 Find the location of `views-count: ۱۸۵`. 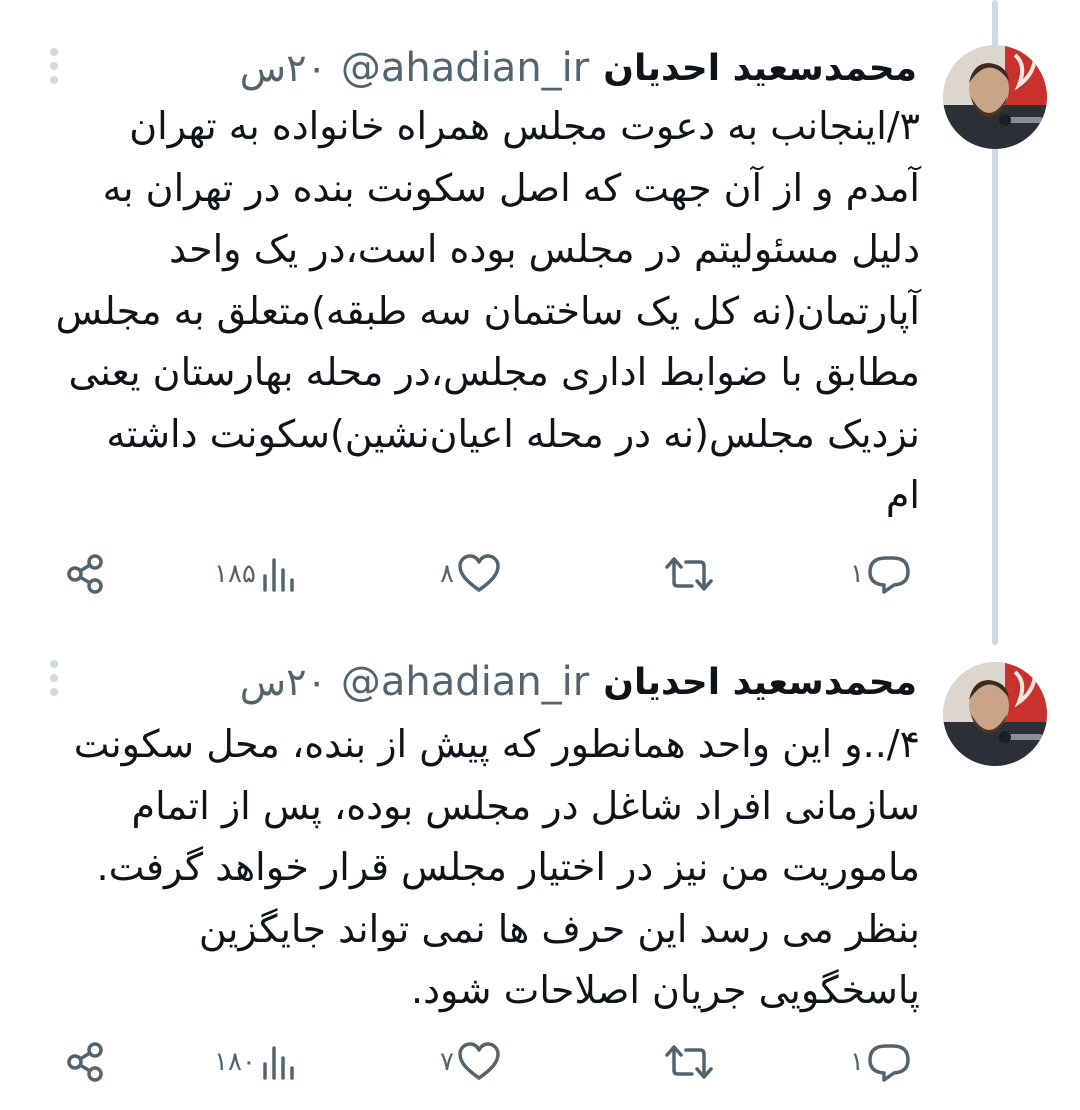

views-count: ۱۸۵ is located at coordinates (235, 574).